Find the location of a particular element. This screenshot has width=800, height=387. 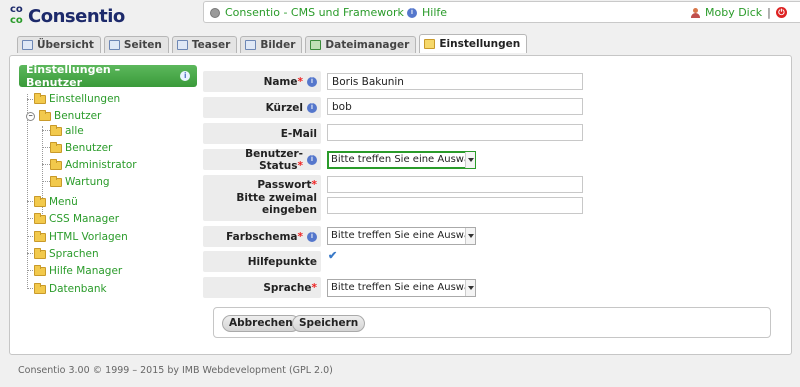

tab-label: Seiten is located at coordinates (142, 45).